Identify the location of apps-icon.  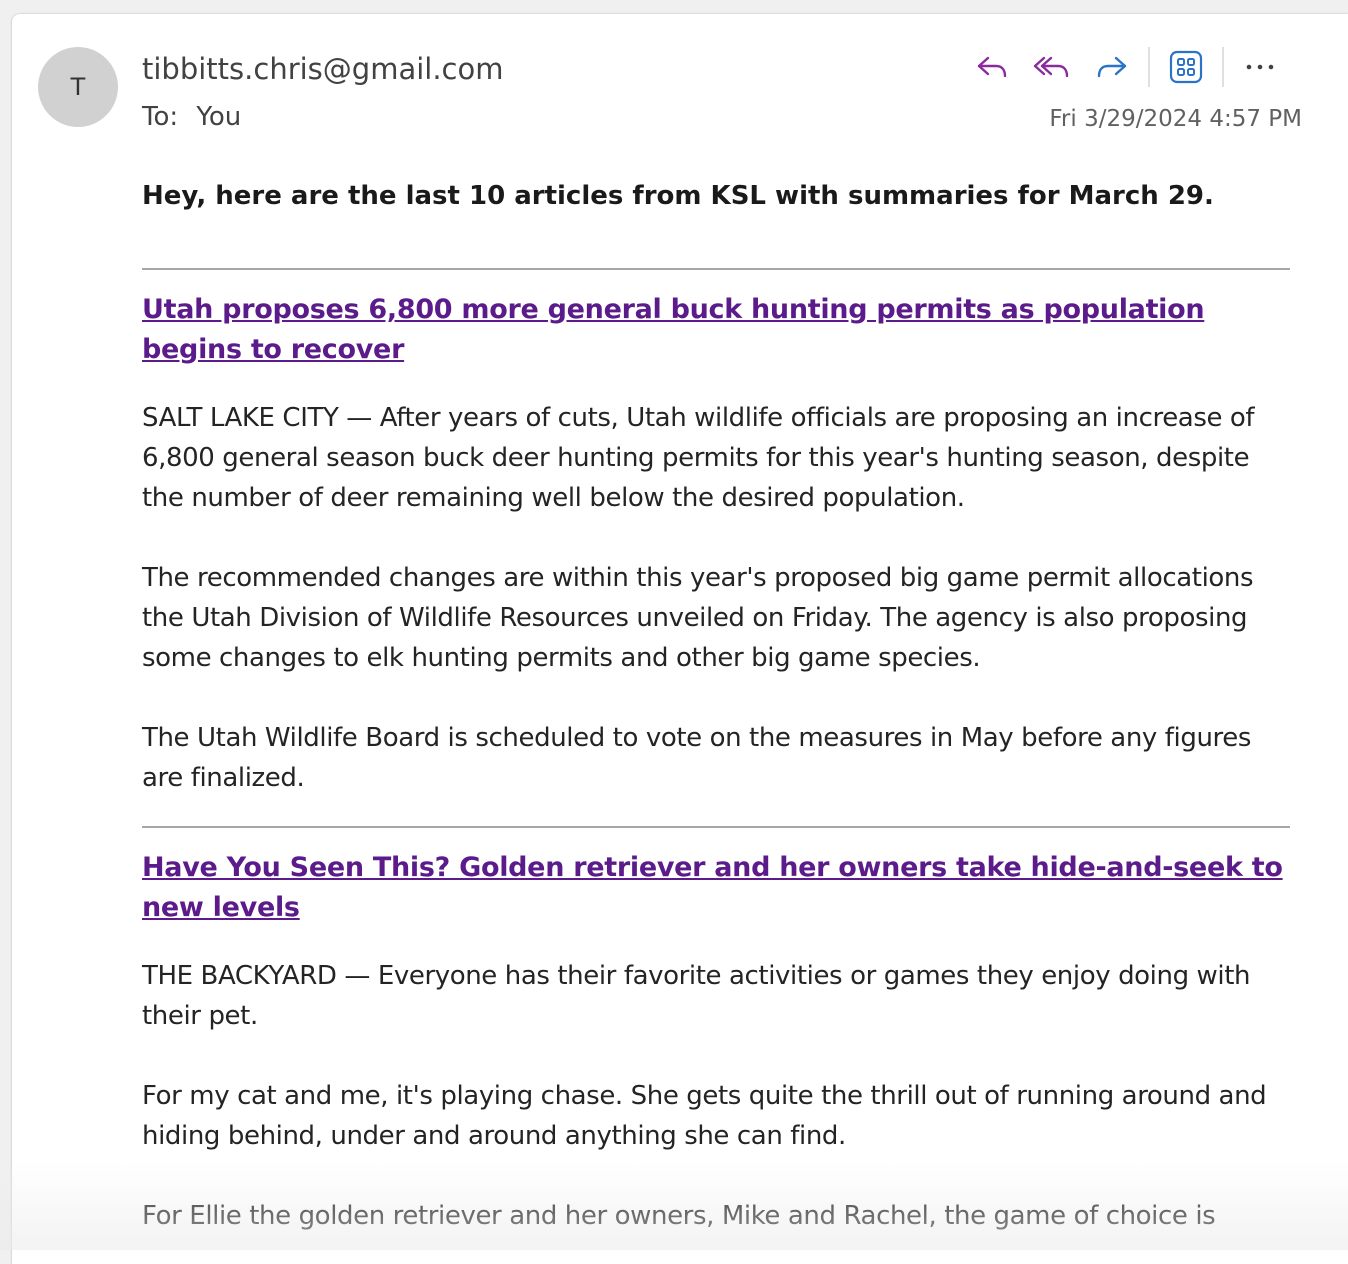
(1186, 67).